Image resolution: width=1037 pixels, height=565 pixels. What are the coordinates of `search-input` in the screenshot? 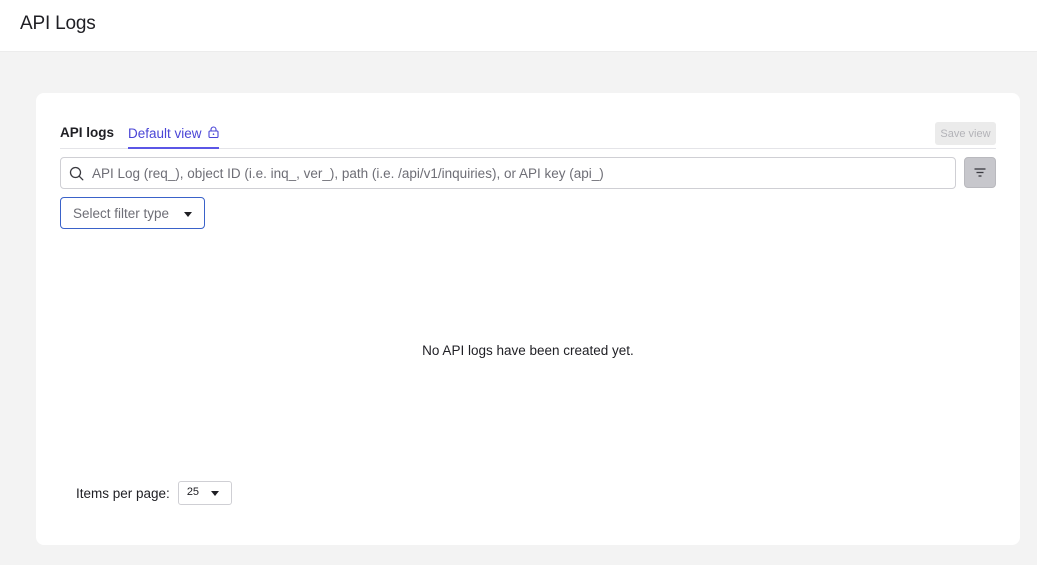 It's located at (522, 173).